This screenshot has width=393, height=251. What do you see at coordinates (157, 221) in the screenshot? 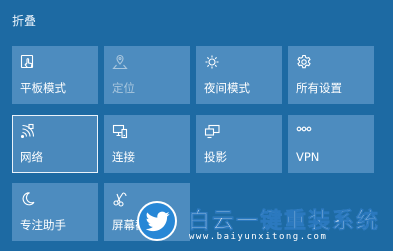
I see `bird-icon` at bounding box center [157, 221].